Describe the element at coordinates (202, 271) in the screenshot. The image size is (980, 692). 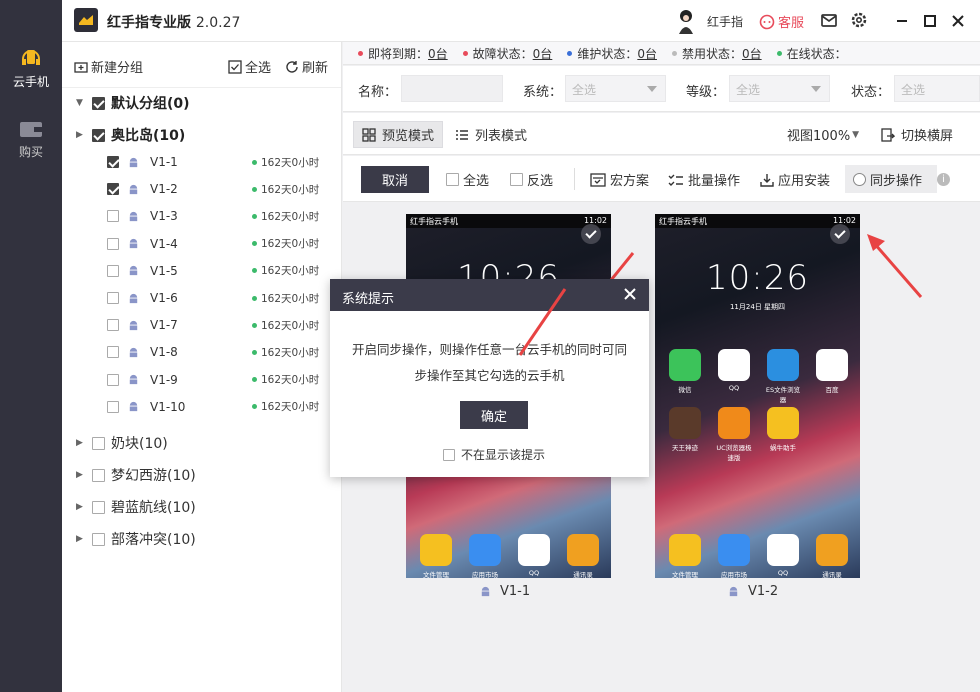
I see `device-item: V1-5 162天0小时` at that location.